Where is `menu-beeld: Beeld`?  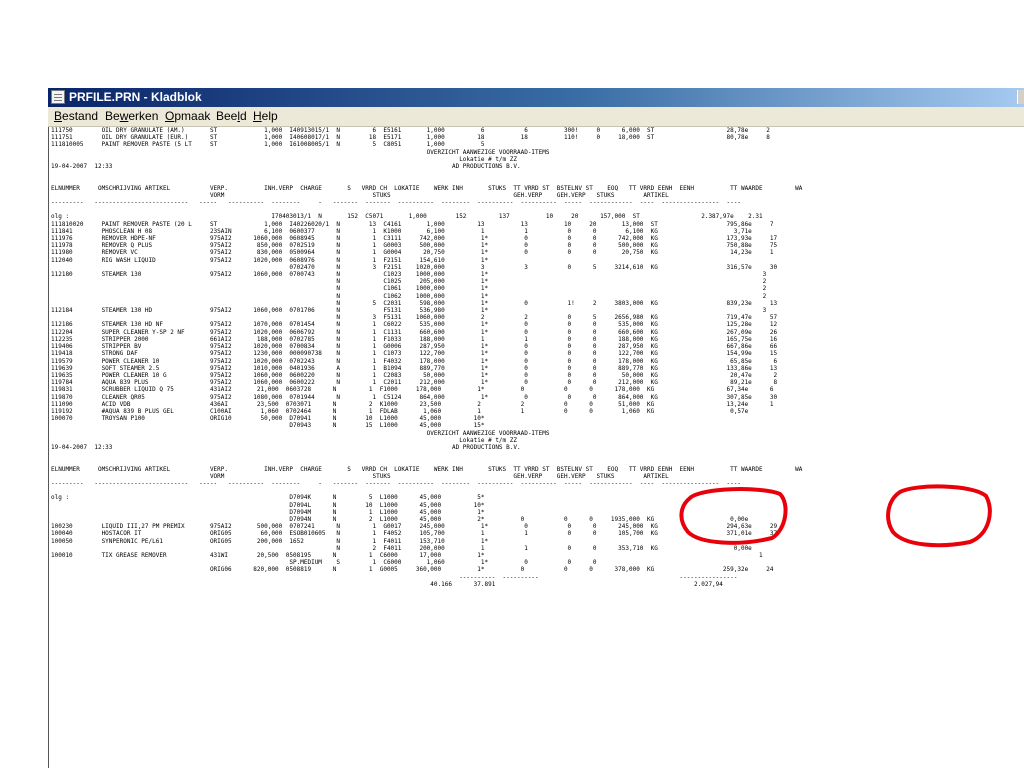
menu-beeld: Beeld is located at coordinates (231, 116).